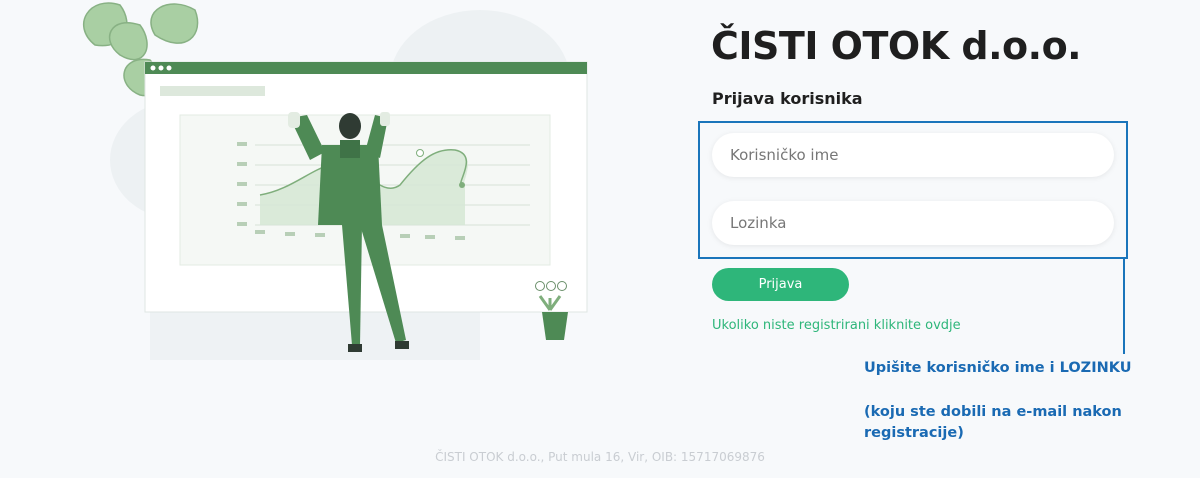  What do you see at coordinates (212, 91) in the screenshot?
I see `placeholder-bar` at bounding box center [212, 91].